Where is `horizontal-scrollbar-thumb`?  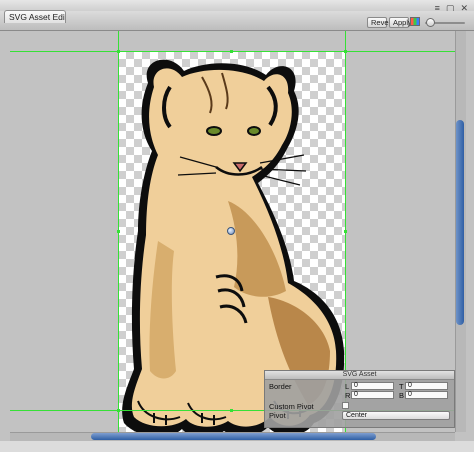 horizontal-scrollbar-thumb is located at coordinates (233, 436).